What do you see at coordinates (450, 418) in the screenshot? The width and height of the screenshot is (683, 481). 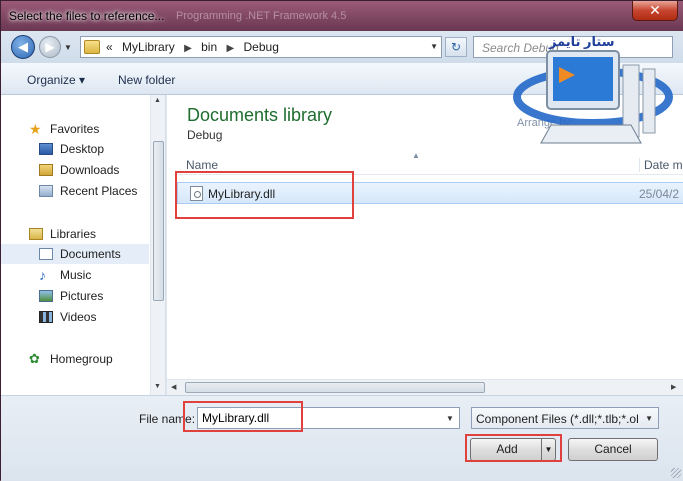 I see `file-name-dropdown-icon: ▼` at bounding box center [450, 418].